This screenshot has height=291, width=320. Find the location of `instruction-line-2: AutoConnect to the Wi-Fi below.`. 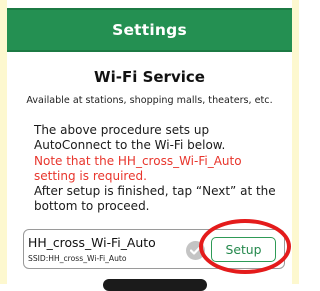

instruction-line-2: AutoConnect to the Wi-Fi below. is located at coordinates (130, 145).